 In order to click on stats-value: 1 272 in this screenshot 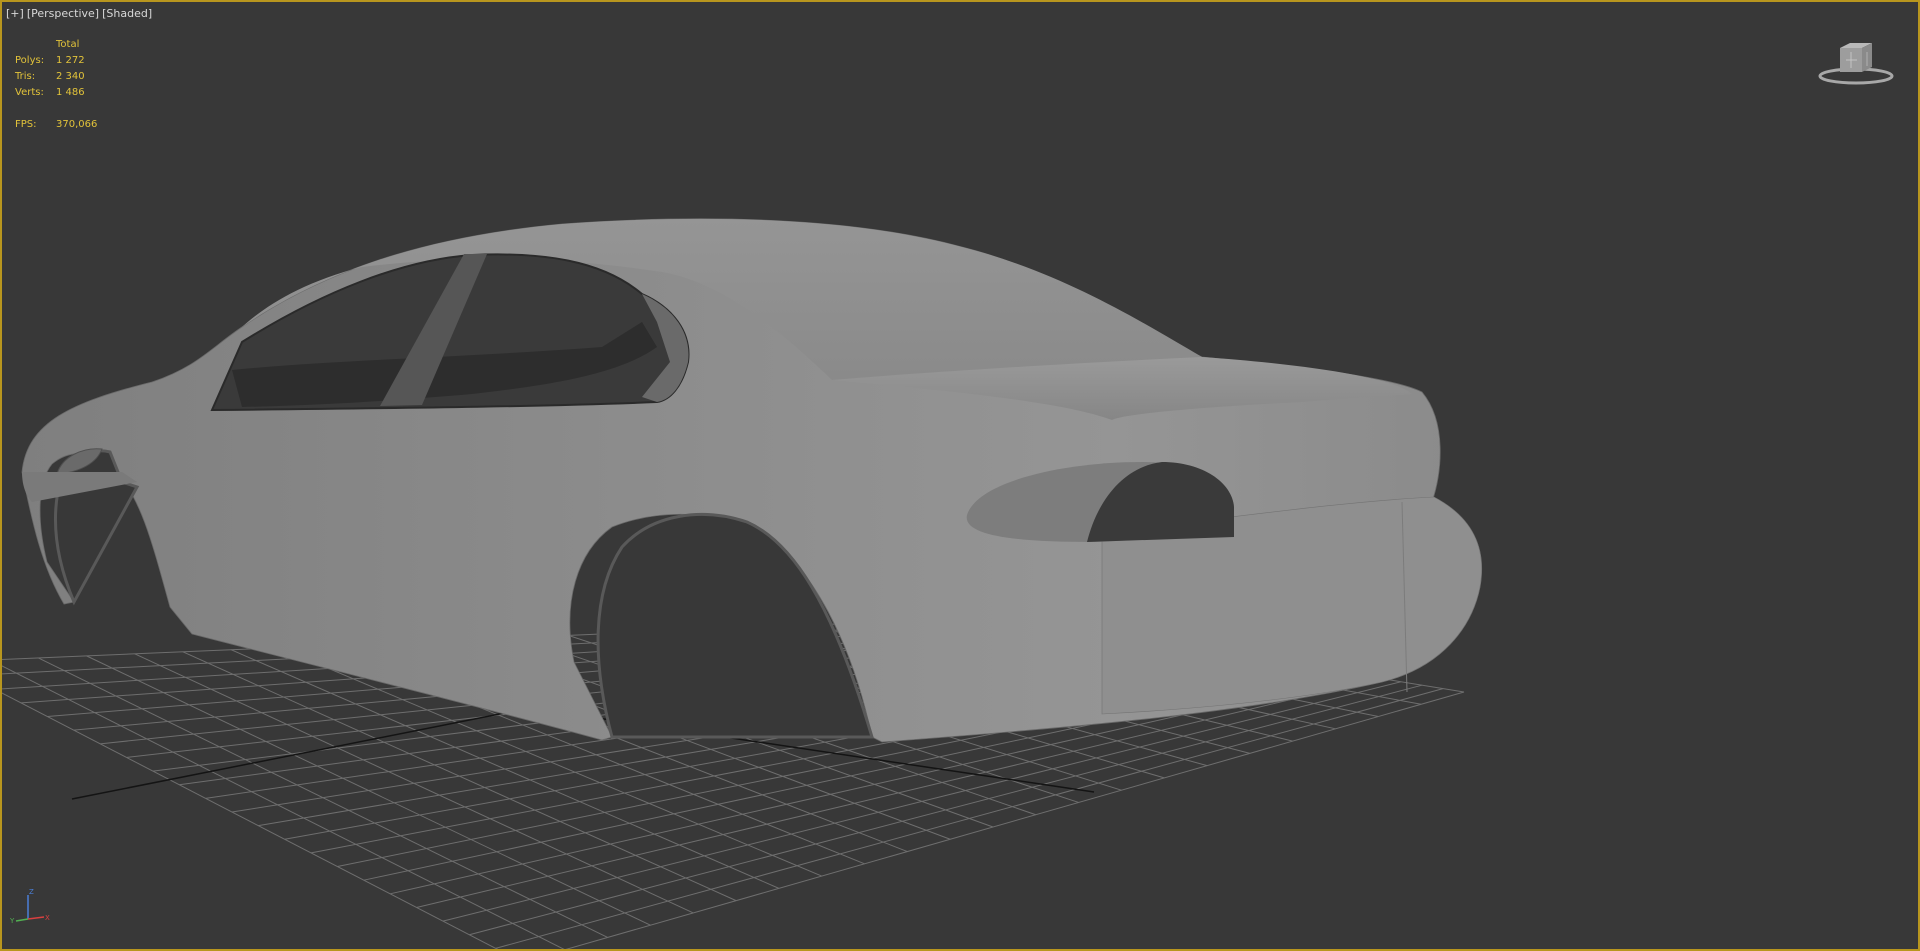, I will do `click(70, 60)`.